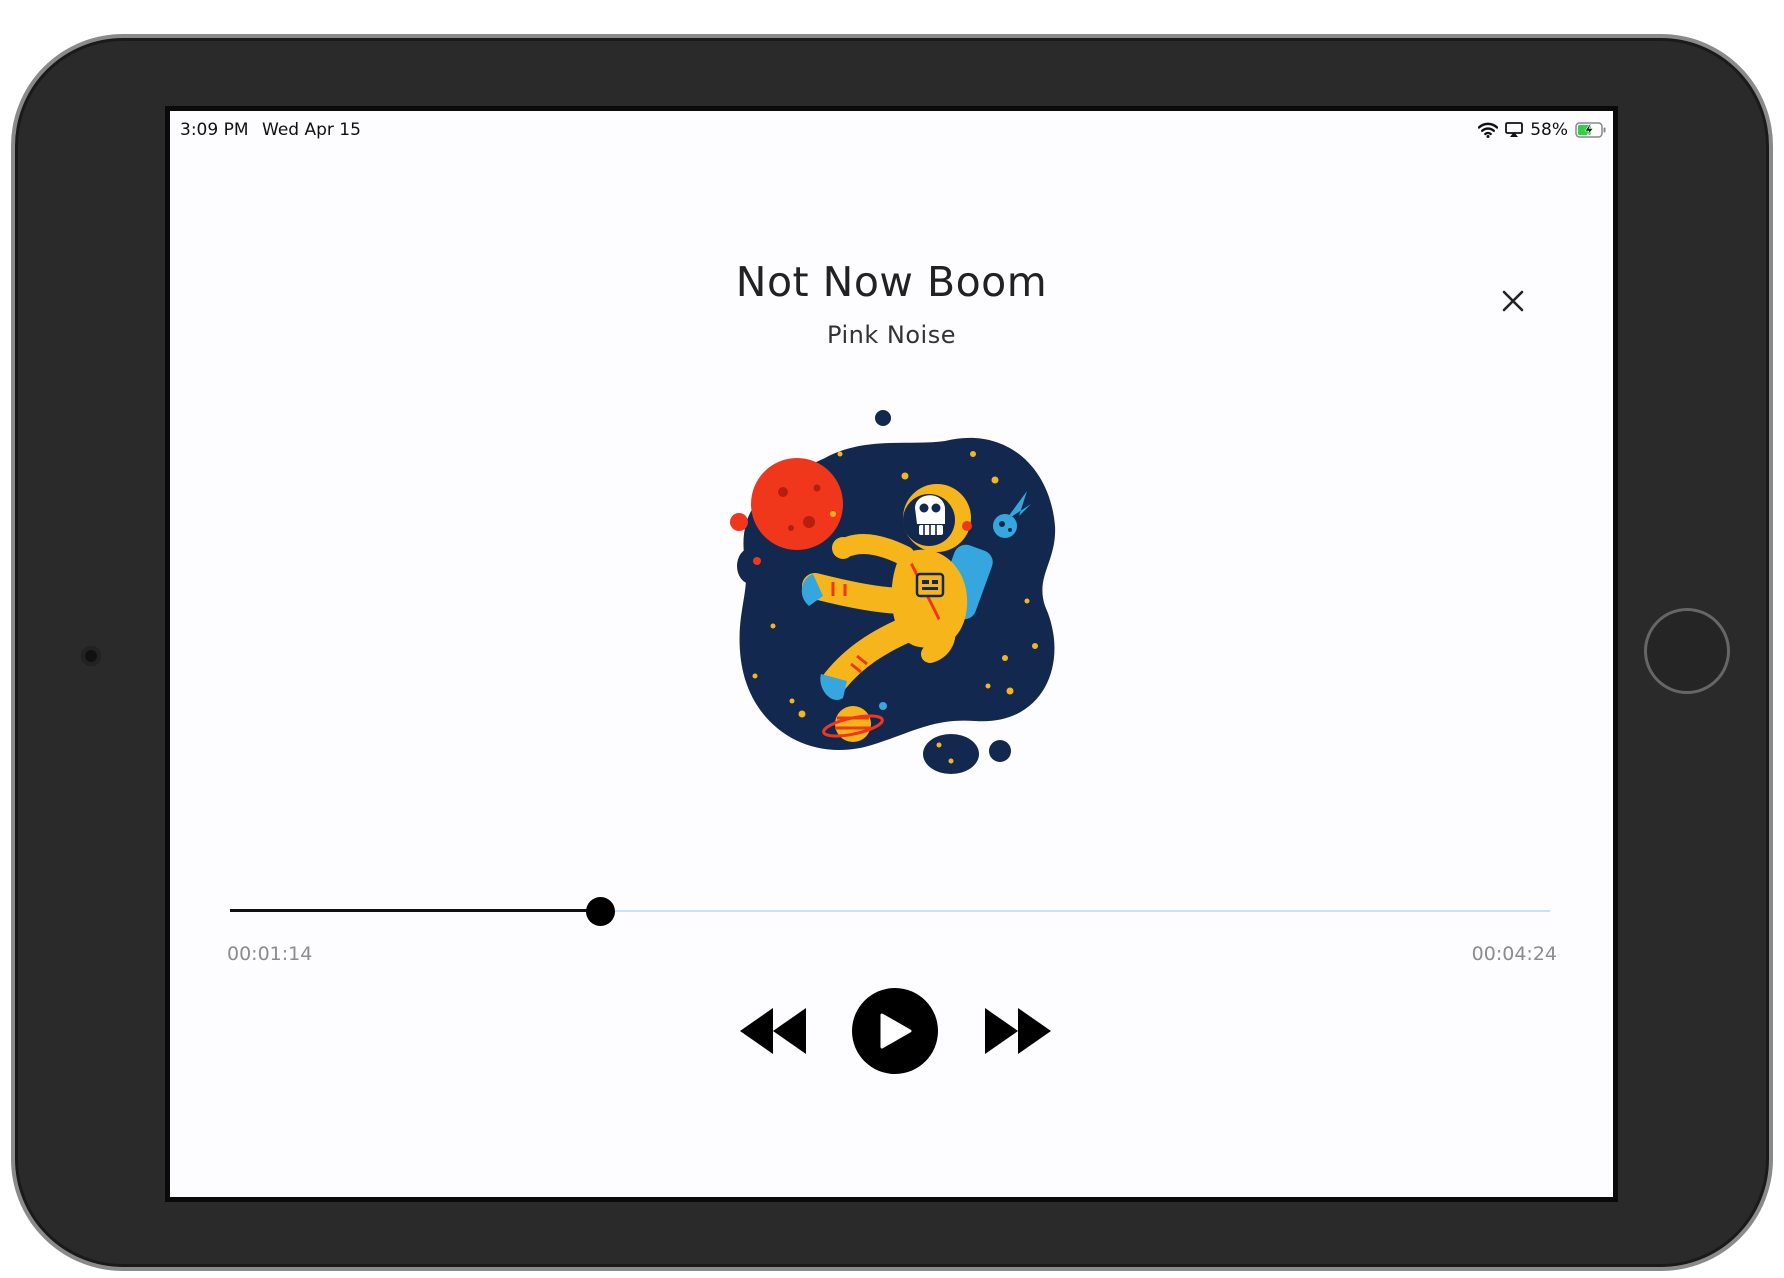 This screenshot has width=1784, height=1278. Describe the element at coordinates (891, 129) in the screenshot. I see `status-bar: 3:09 PM Wed Apr 15 58%` at that location.